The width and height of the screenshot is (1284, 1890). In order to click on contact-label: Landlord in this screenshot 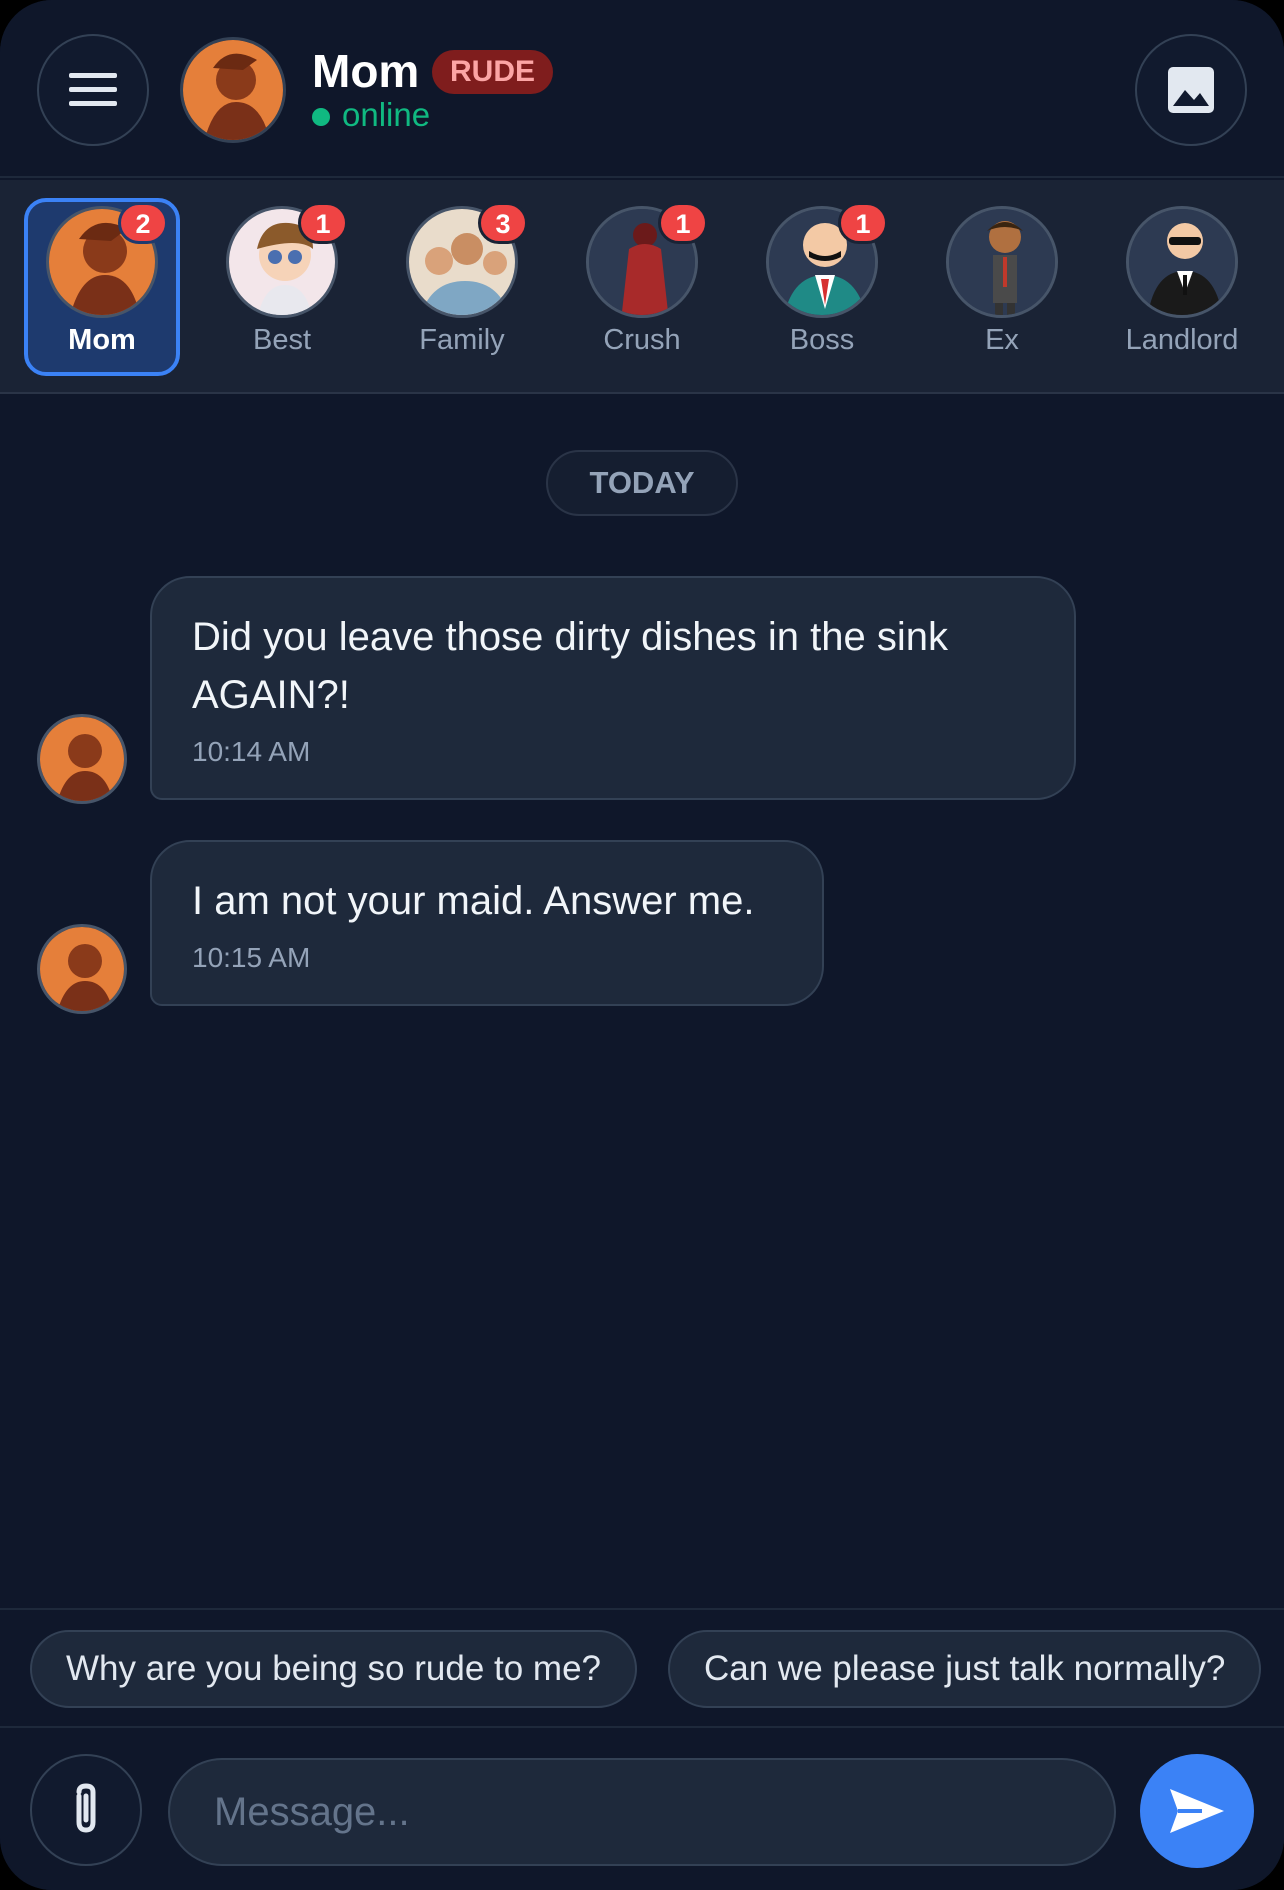, I will do `click(1182, 340)`.